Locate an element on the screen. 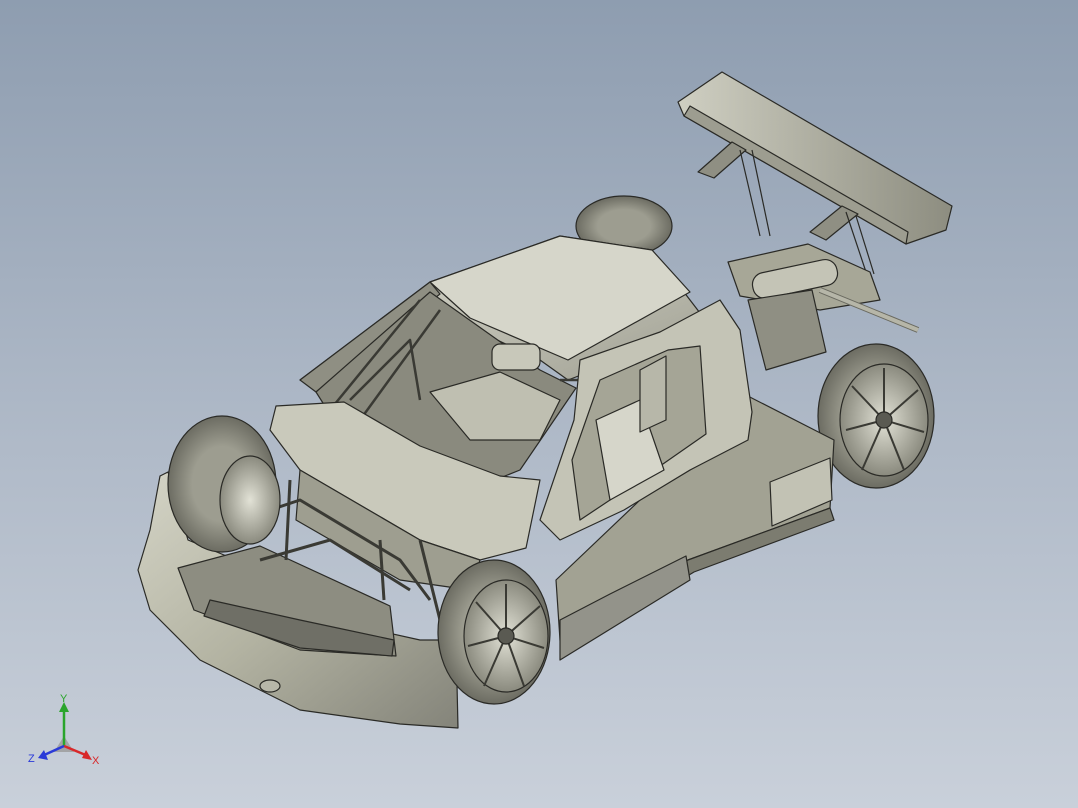  rear-right-wheel is located at coordinates (876, 416).